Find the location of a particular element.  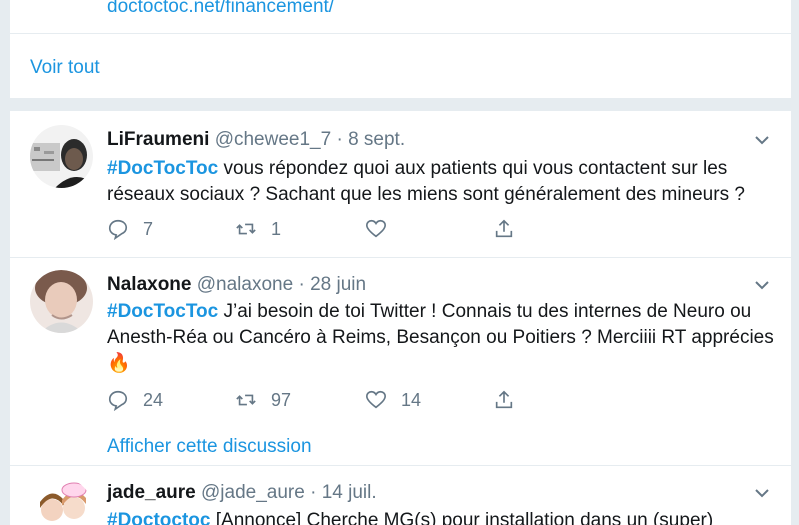

author-name: jade_aure is located at coordinates (151, 492).